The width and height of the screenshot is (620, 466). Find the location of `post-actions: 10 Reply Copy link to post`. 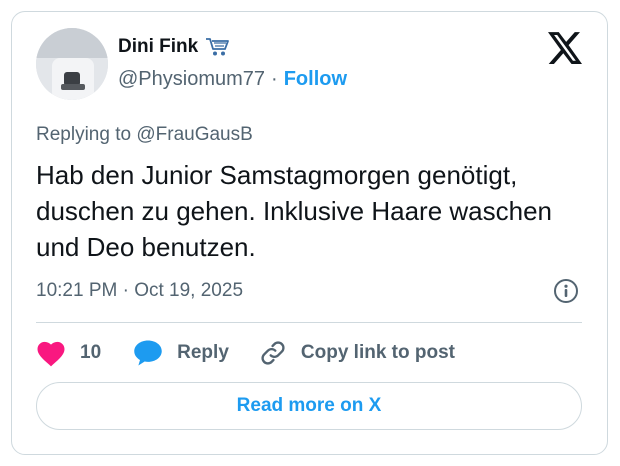

post-actions: 10 Reply Copy link to post is located at coordinates (245, 353).